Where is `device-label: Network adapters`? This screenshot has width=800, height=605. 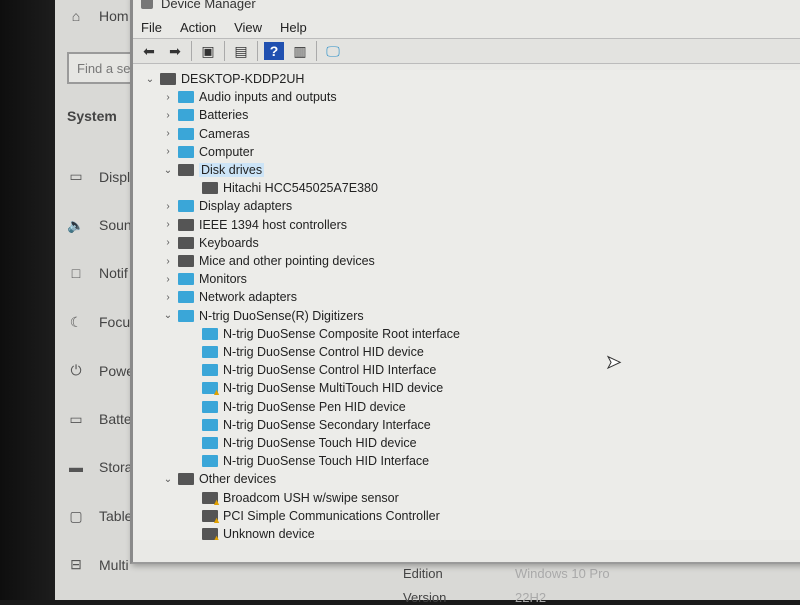
device-label: Network adapters is located at coordinates (248, 297).